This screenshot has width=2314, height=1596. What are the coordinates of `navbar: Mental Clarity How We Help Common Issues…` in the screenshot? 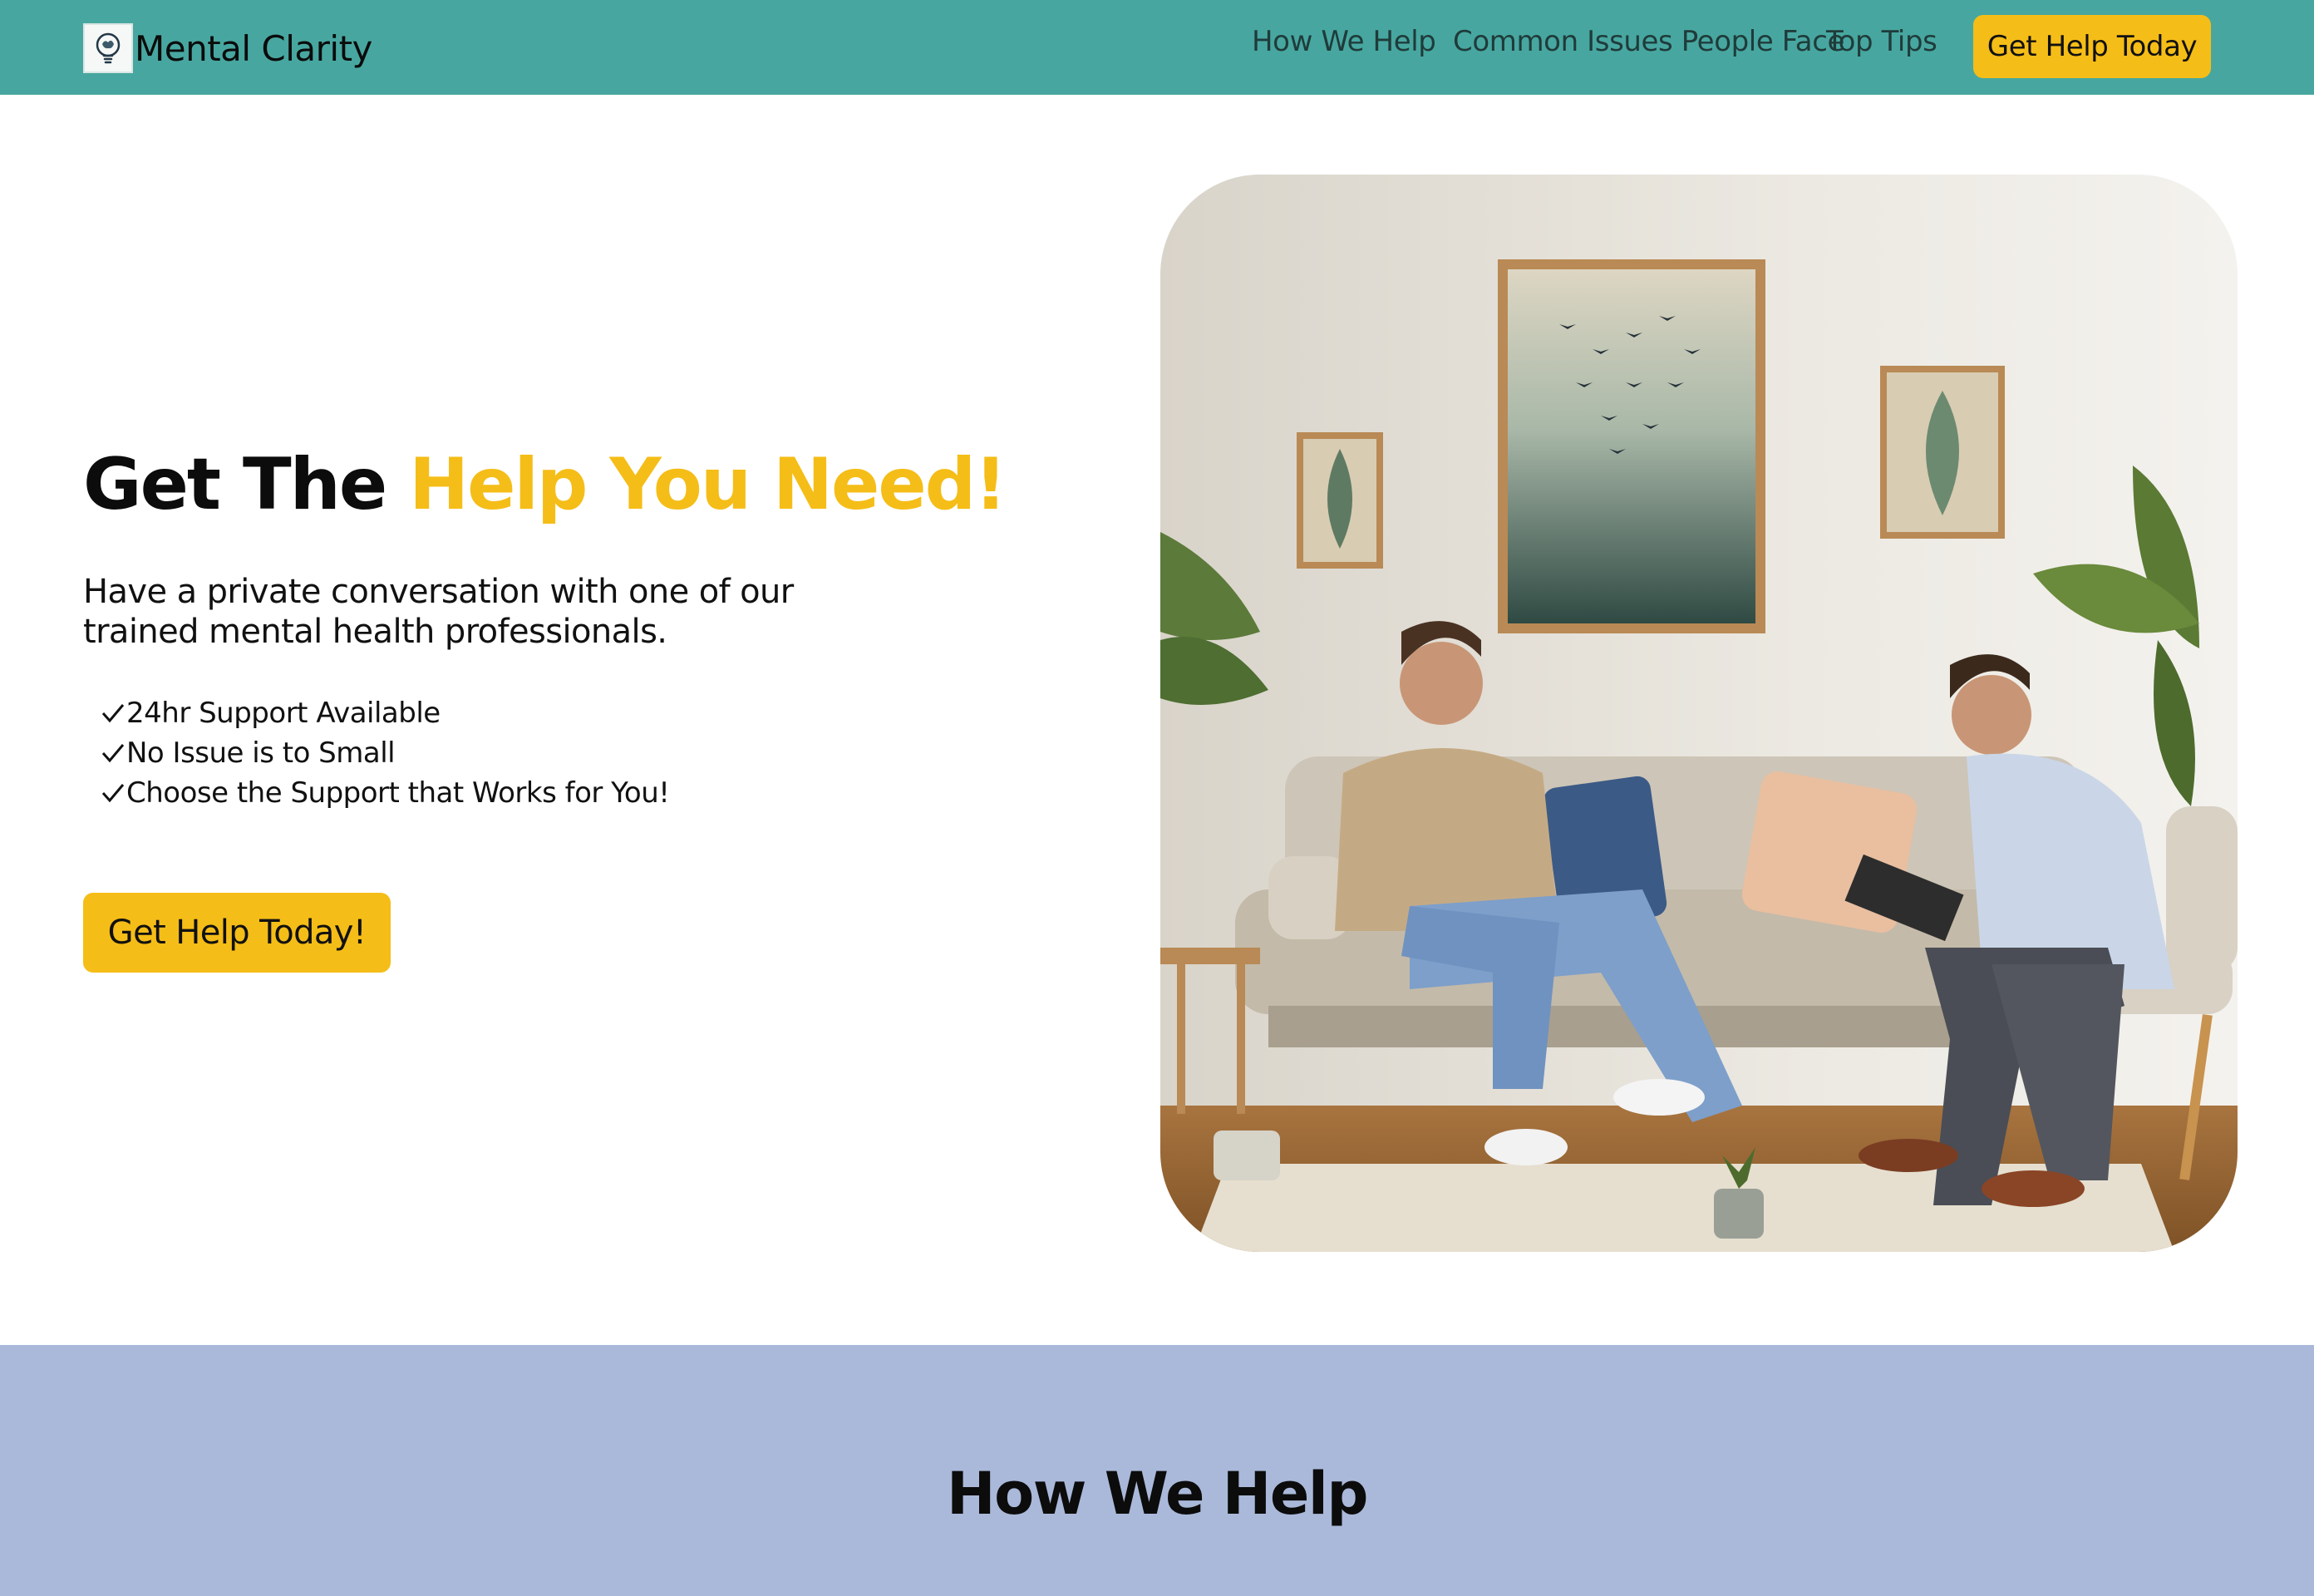 It's located at (1157, 47).